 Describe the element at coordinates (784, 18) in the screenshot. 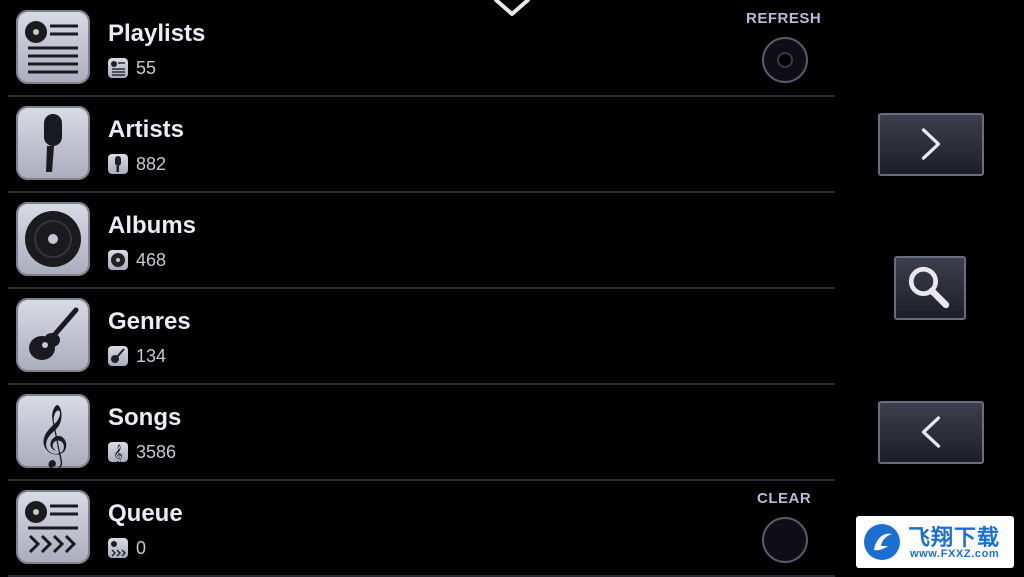

I see `refresh-label: REFRESH` at that location.